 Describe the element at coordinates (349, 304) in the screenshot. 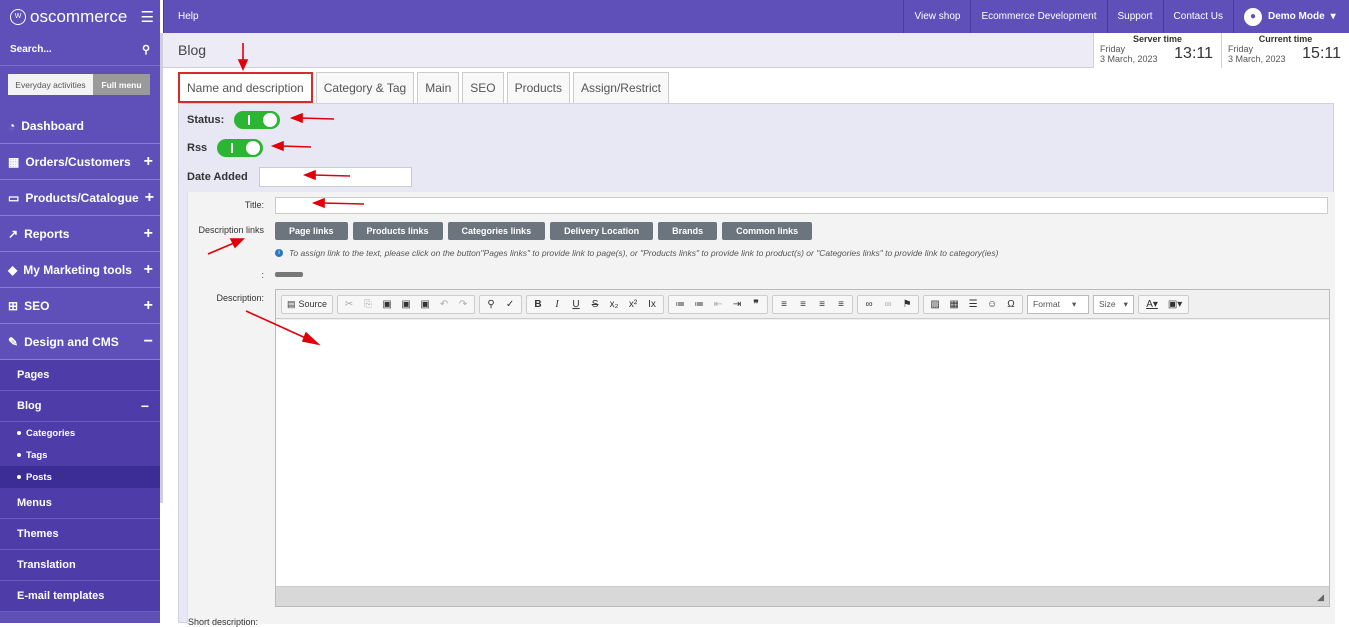

I see `cut-icon: ✂` at that location.